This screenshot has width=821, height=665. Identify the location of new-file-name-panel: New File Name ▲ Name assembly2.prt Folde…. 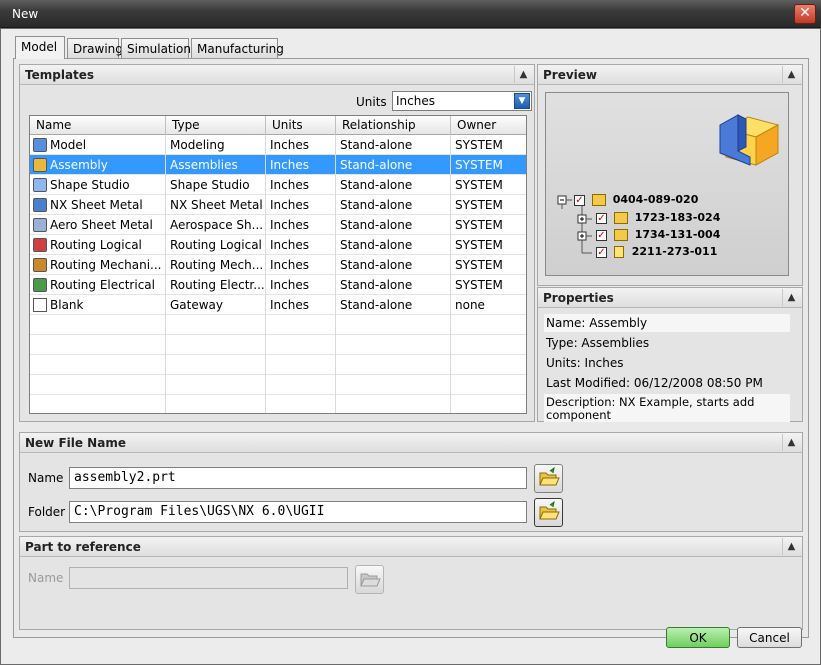
(411, 482).